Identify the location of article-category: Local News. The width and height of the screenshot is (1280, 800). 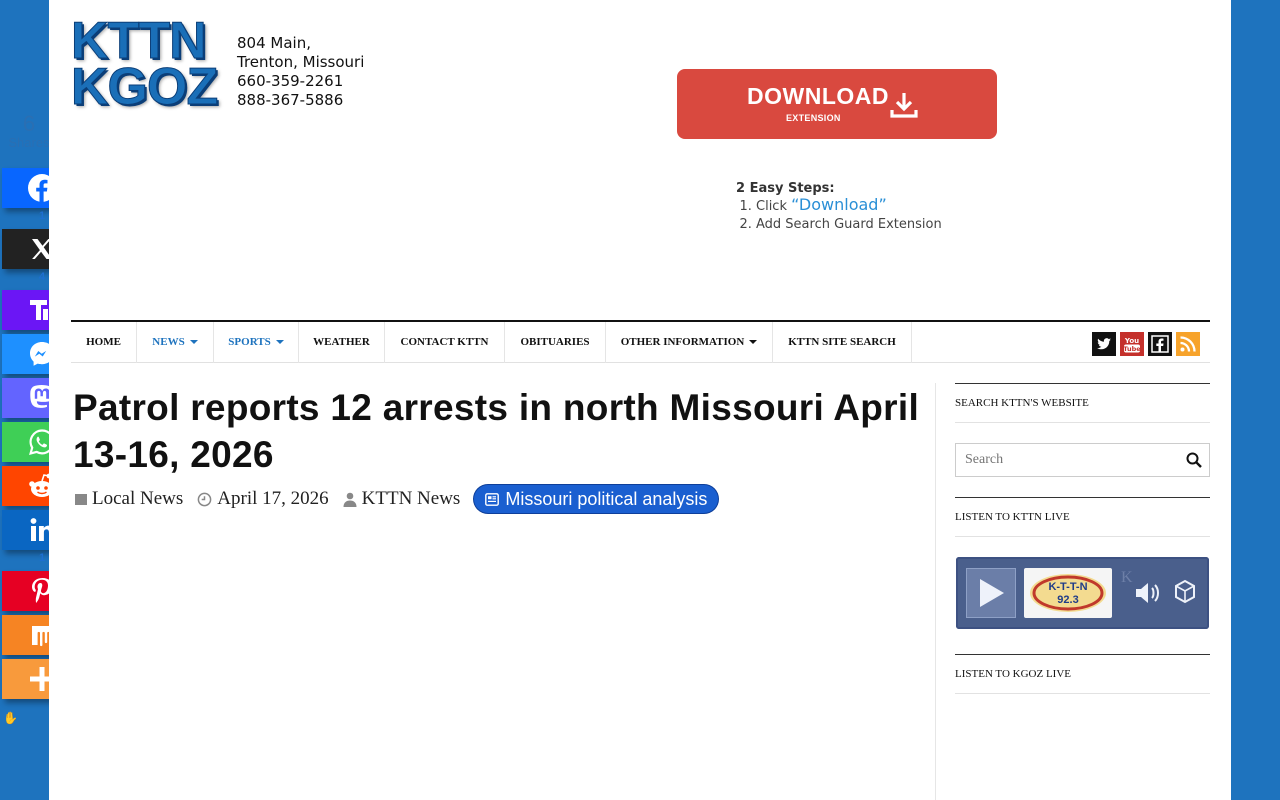
(129, 499).